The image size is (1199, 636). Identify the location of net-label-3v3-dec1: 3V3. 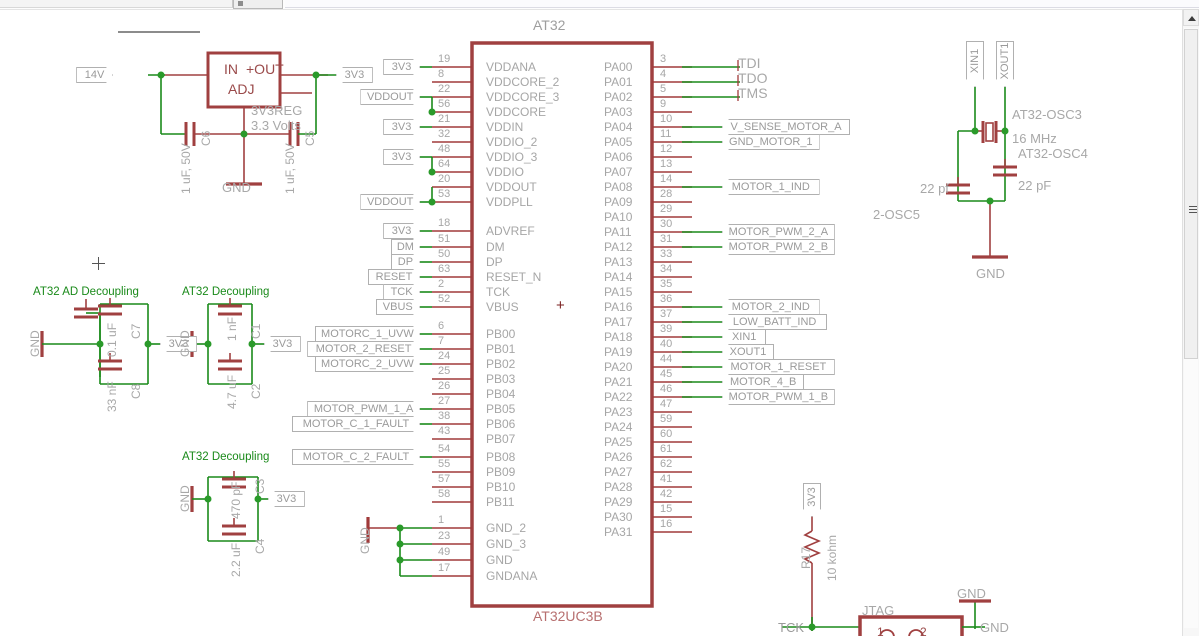
(282, 344).